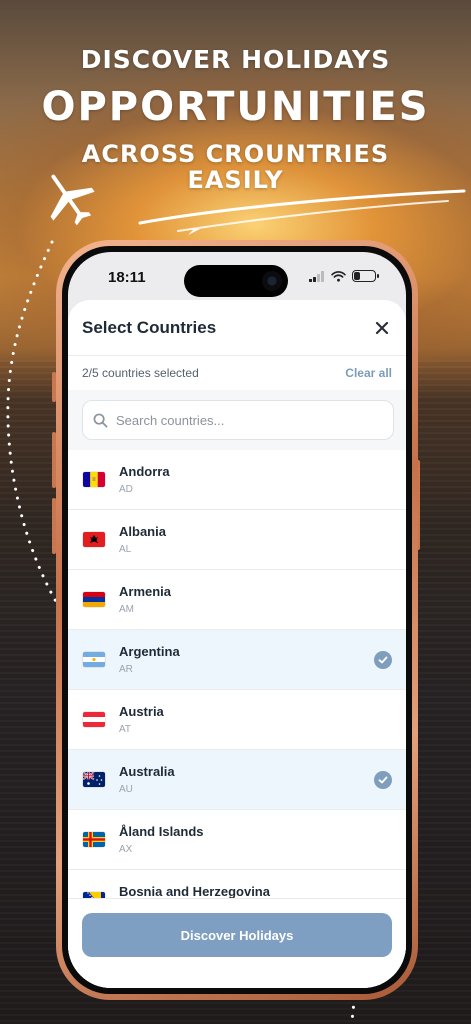 The width and height of the screenshot is (471, 1024). Describe the element at coordinates (127, 277) in the screenshot. I see `status-time: 18:11` at that location.